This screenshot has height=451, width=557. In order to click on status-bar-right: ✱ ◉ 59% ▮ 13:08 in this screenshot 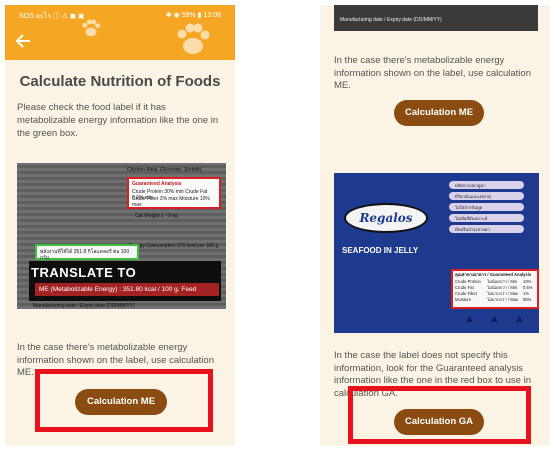, I will do `click(193, 15)`.